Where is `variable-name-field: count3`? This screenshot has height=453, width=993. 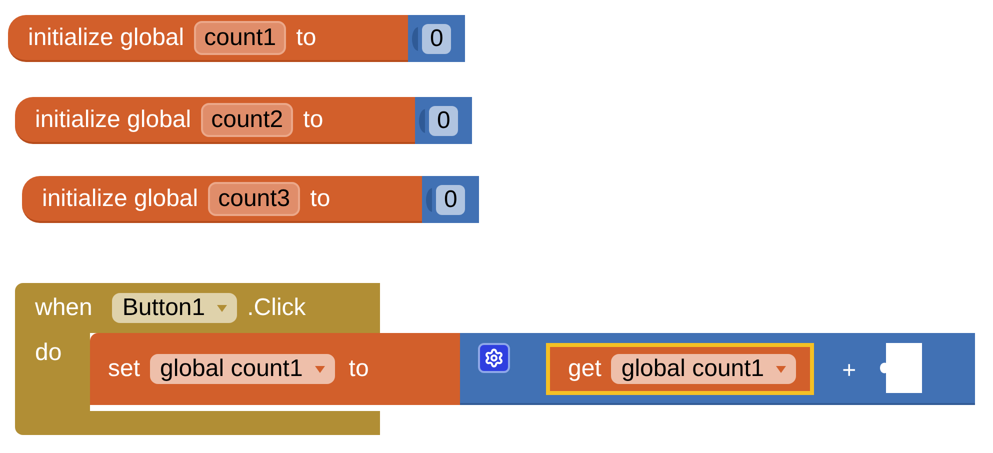 variable-name-field: count3 is located at coordinates (254, 199).